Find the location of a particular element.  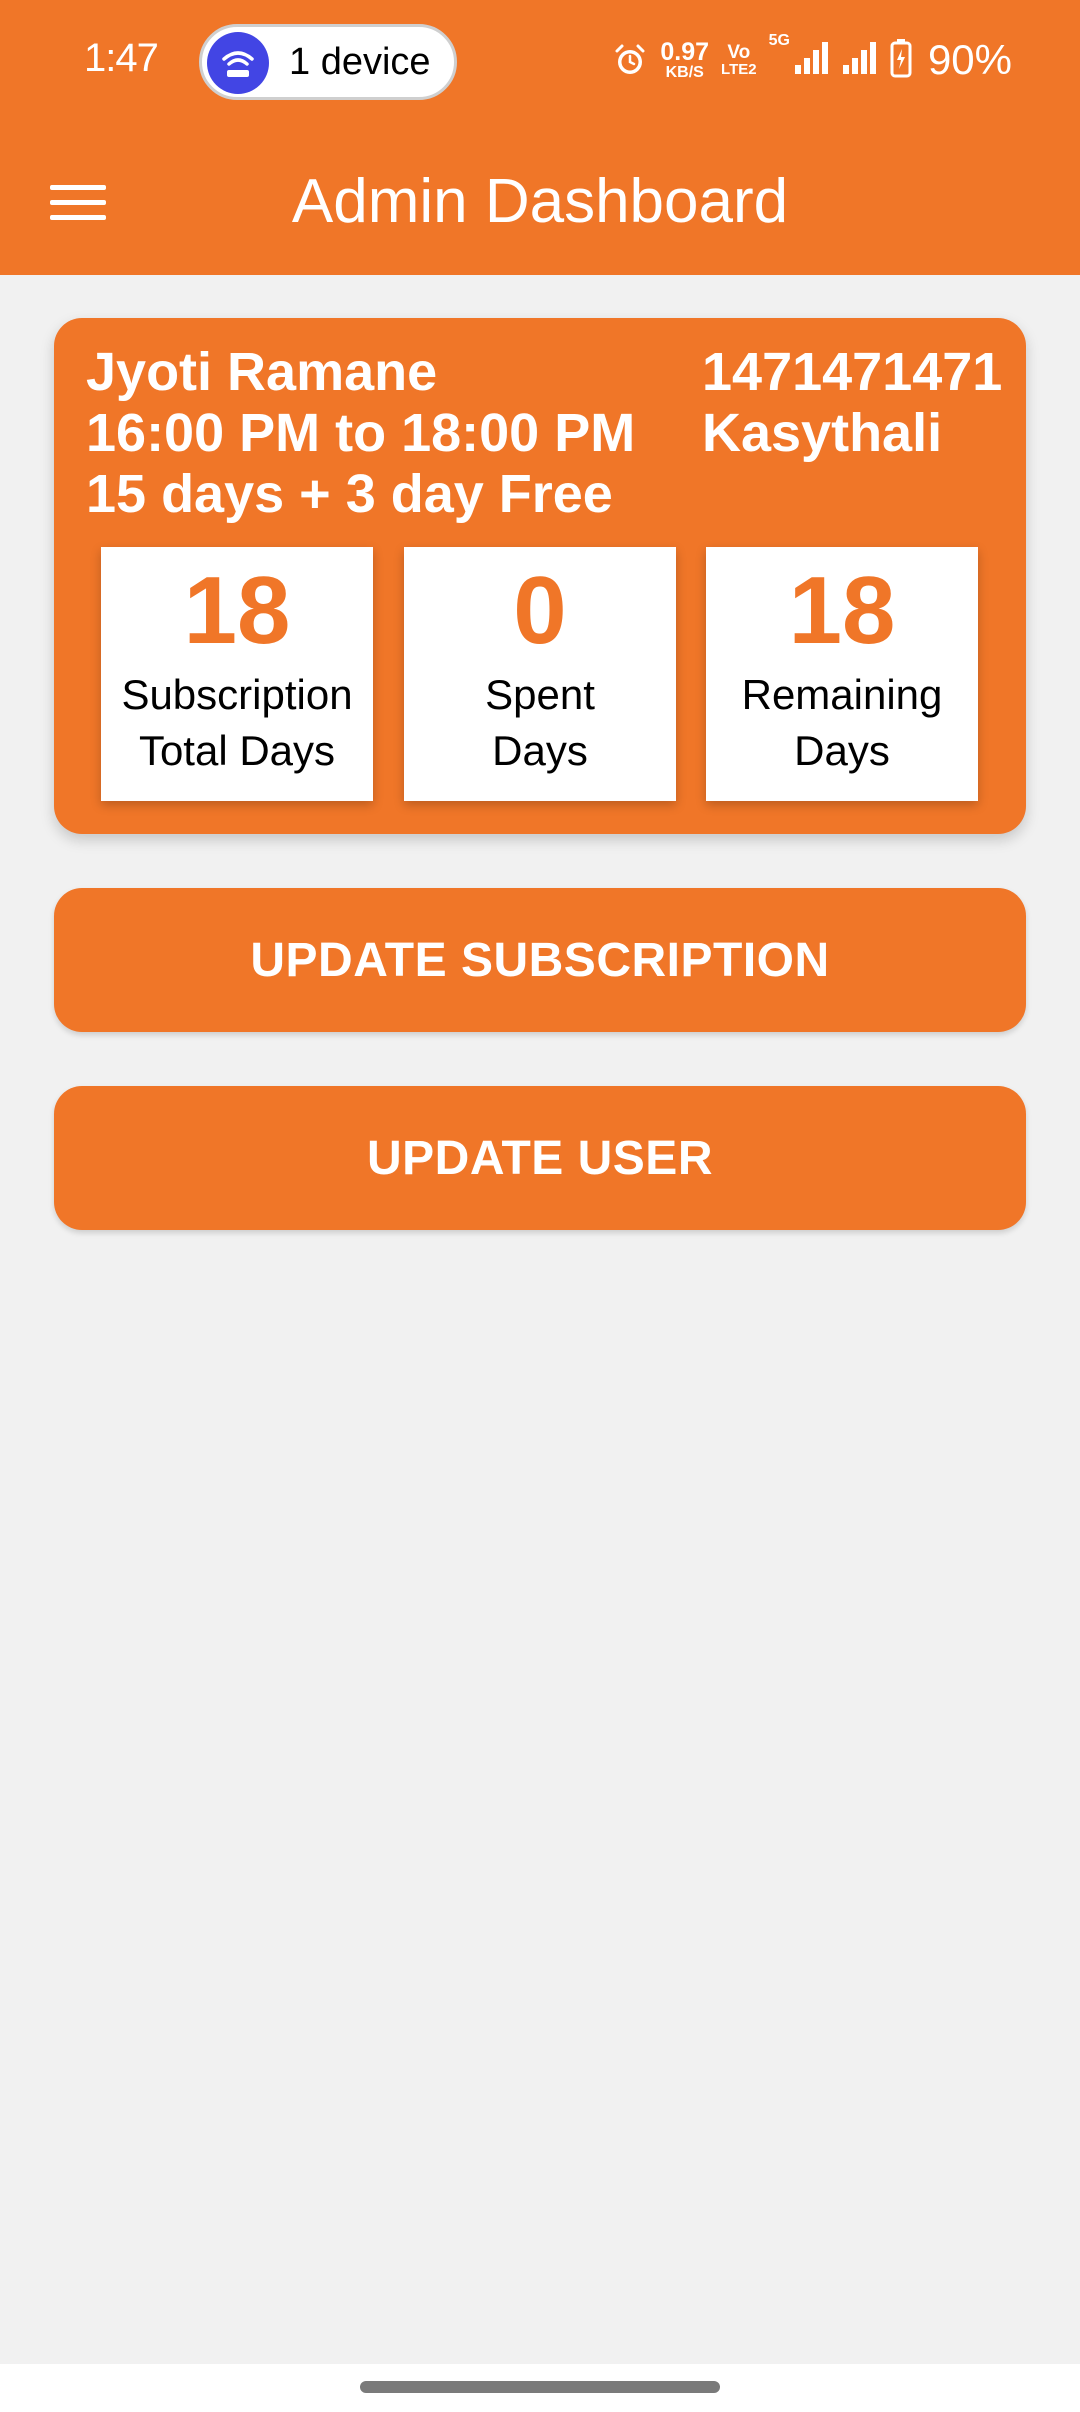

volte-indicator: Vo LTE2 is located at coordinates (739, 60).